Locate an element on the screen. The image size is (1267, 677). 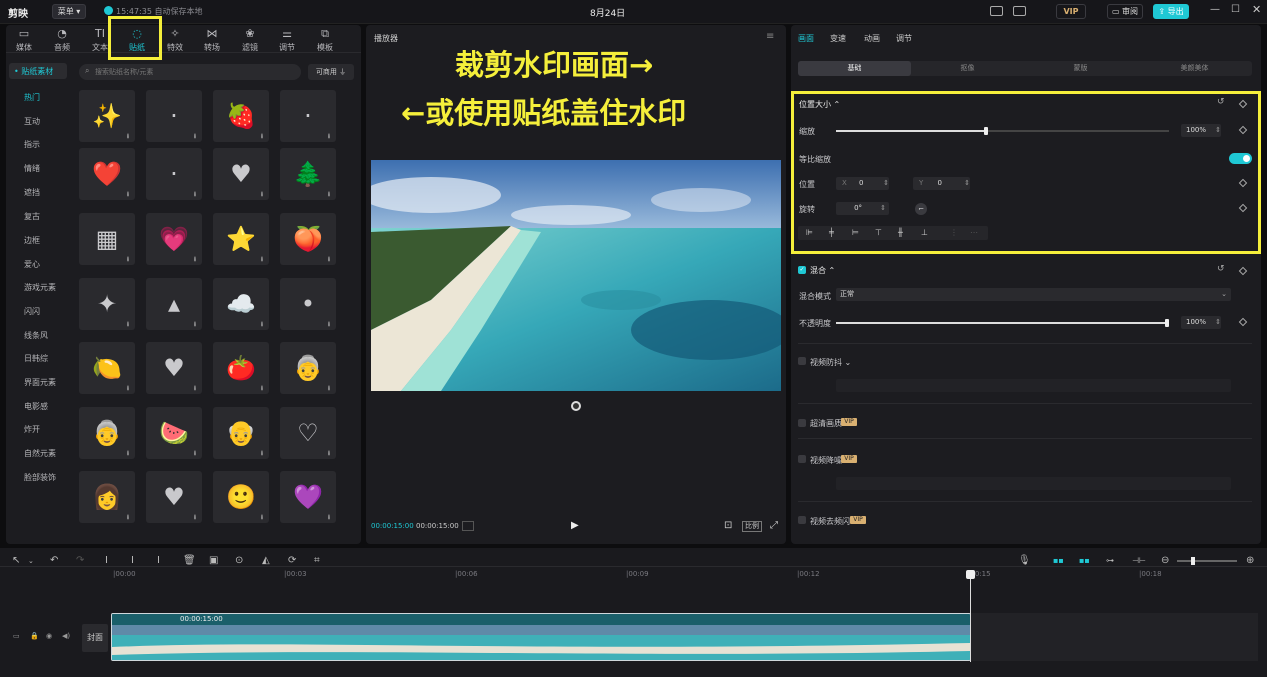
opacity-input: 100% ⇕ is located at coordinates (1201, 322).